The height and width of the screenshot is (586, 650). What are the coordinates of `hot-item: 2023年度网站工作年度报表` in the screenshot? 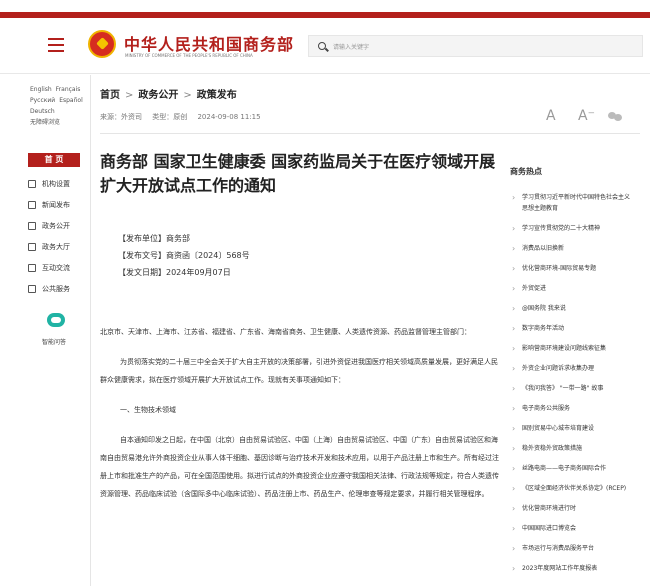 It's located at (571, 568).